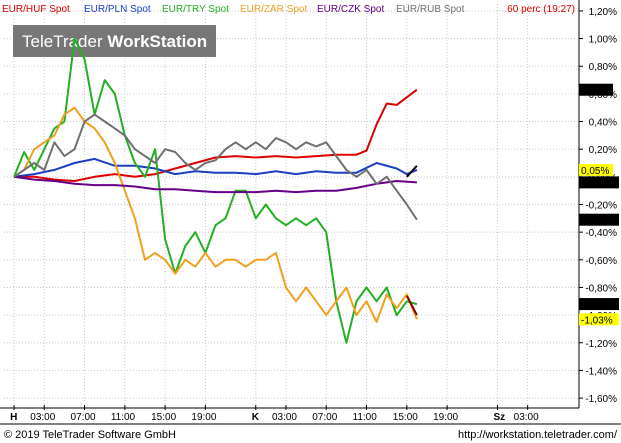 This screenshot has height=443, width=621. Describe the element at coordinates (601, 288) in the screenshot. I see `y-tick-label-10: -0,80%` at that location.